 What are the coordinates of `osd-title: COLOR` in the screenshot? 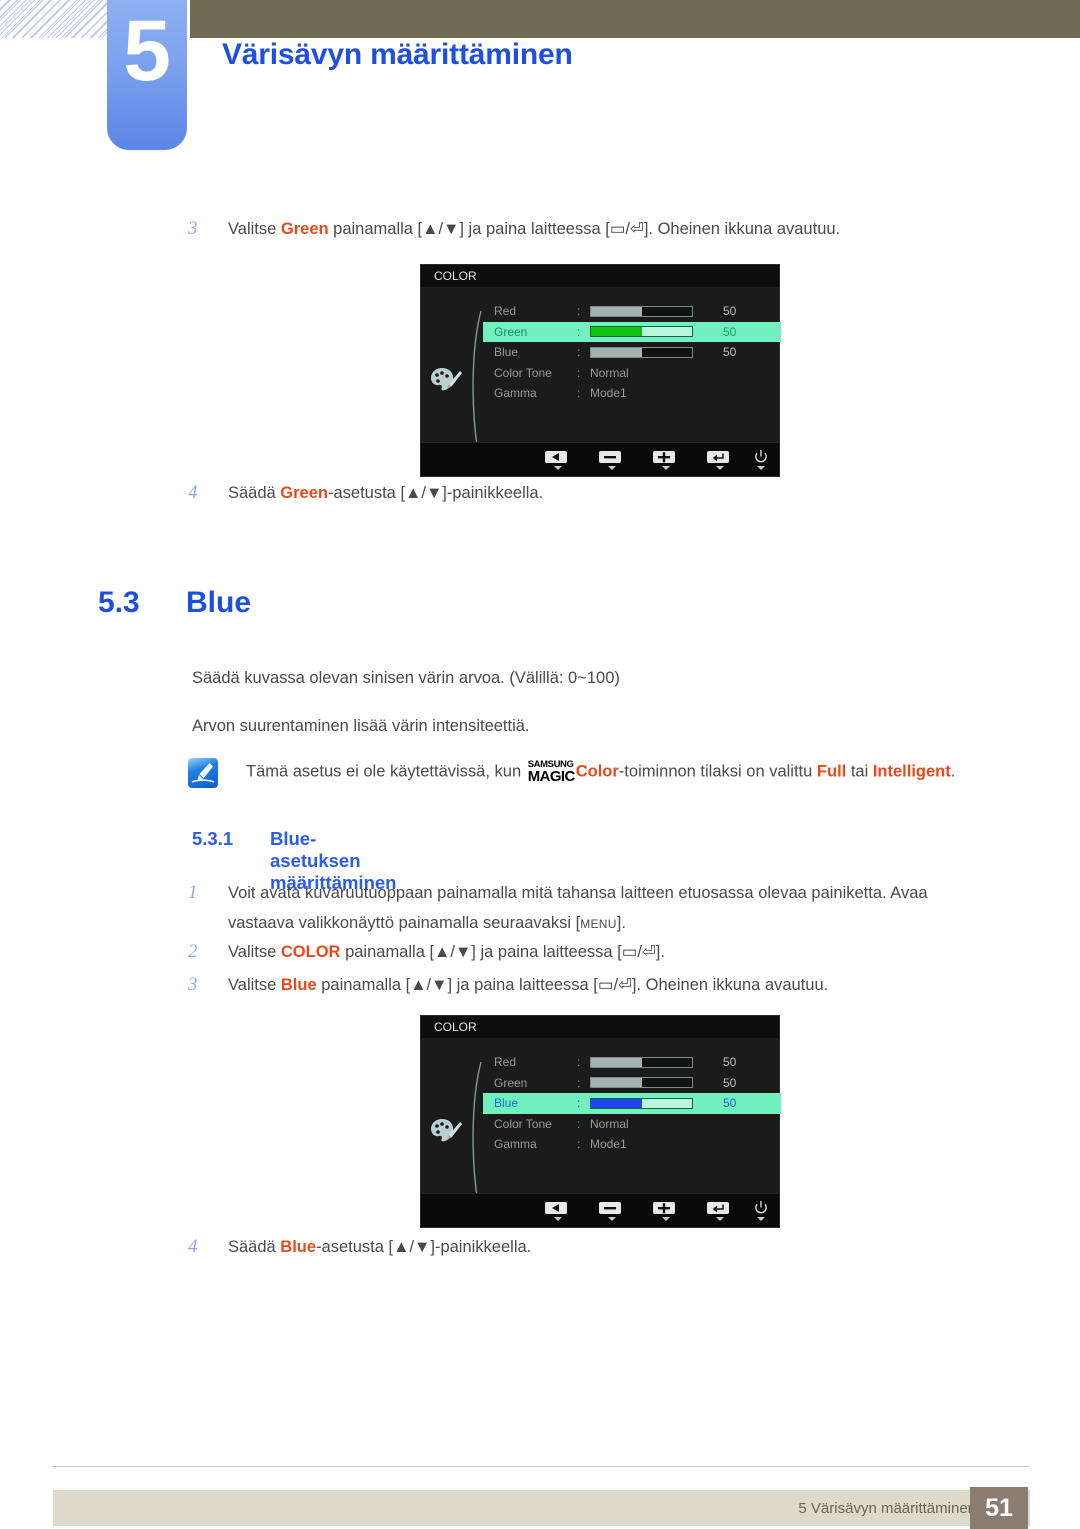 It's located at (600, 276).